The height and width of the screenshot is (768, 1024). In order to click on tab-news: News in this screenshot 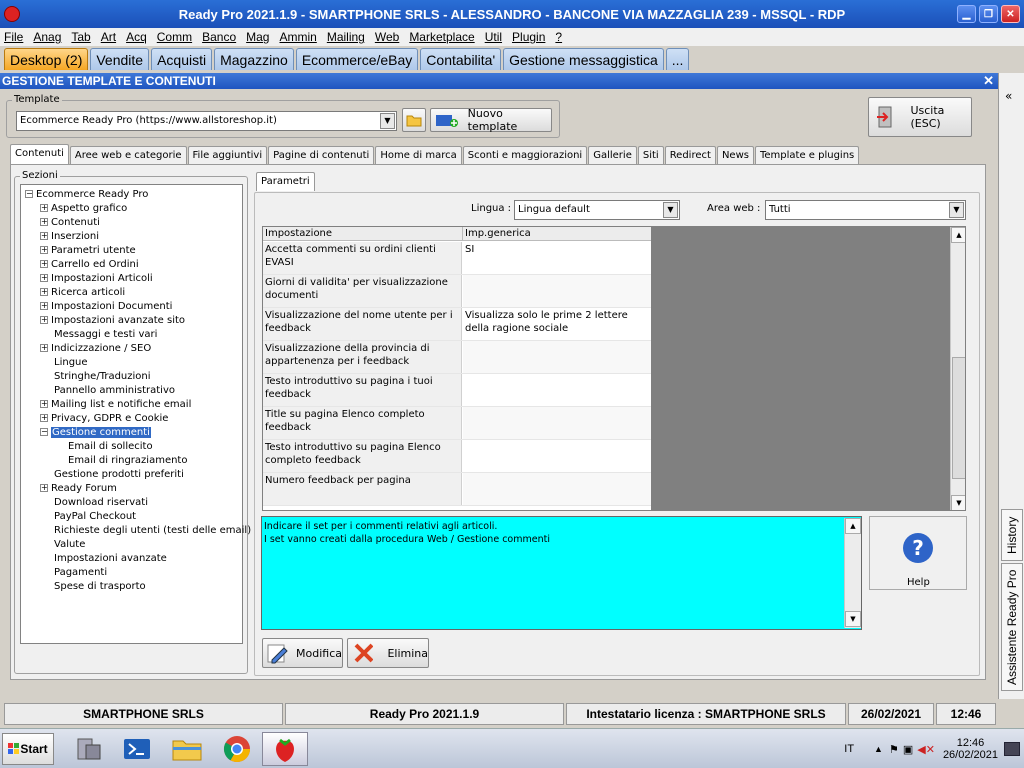, I will do `click(735, 155)`.